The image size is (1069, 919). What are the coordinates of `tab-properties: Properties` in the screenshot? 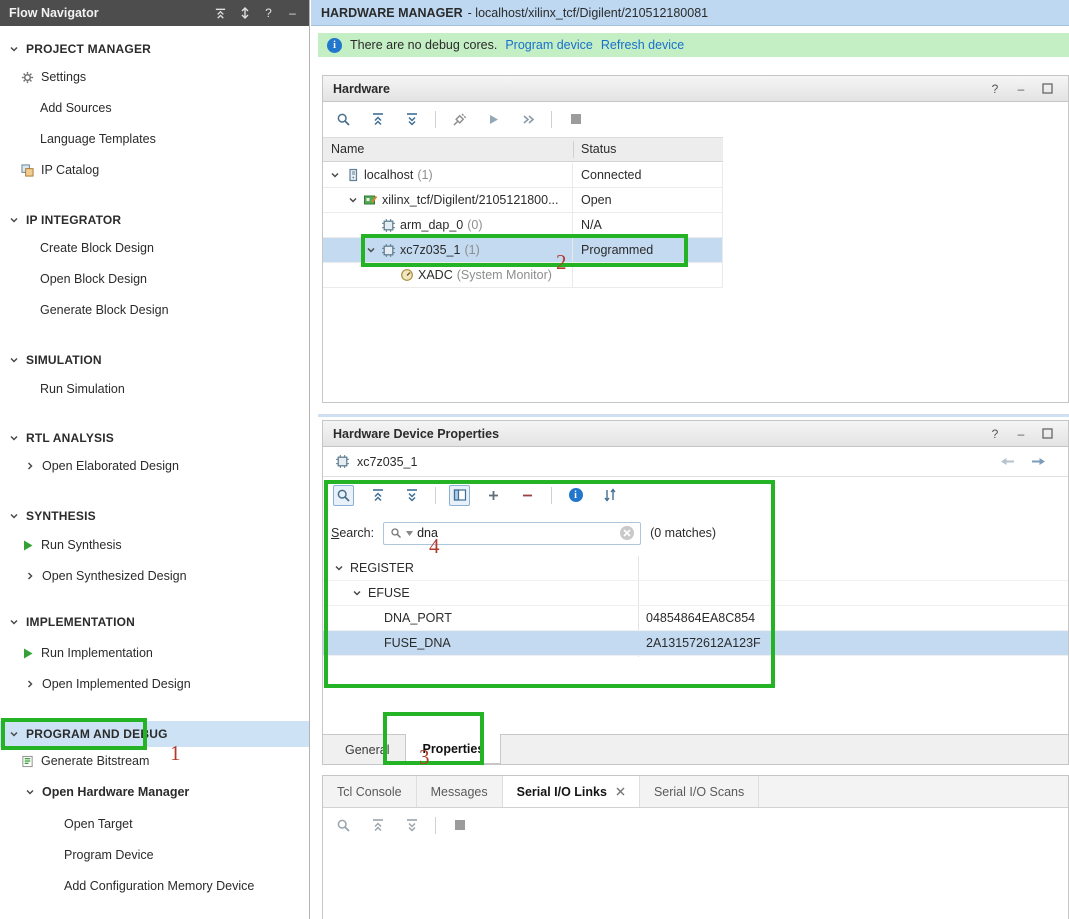 It's located at (453, 749).